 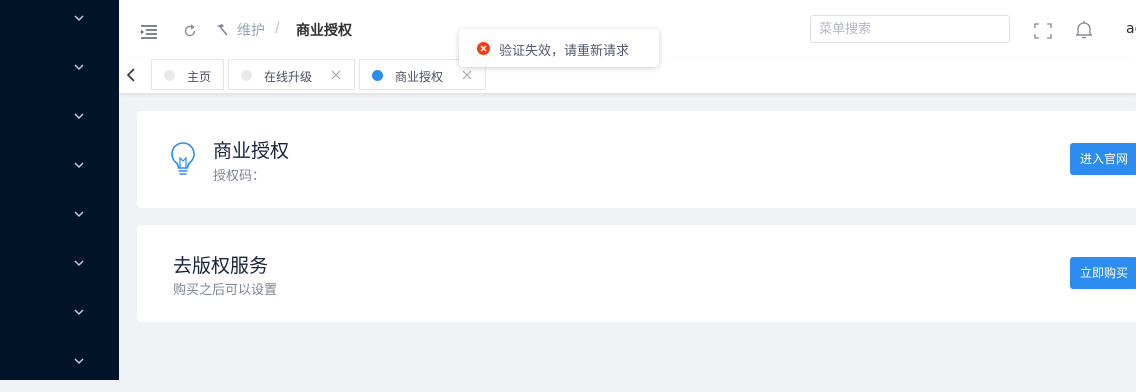 What do you see at coordinates (225, 290) in the screenshot?
I see `card-subtitle: 购买之后可以设置` at bounding box center [225, 290].